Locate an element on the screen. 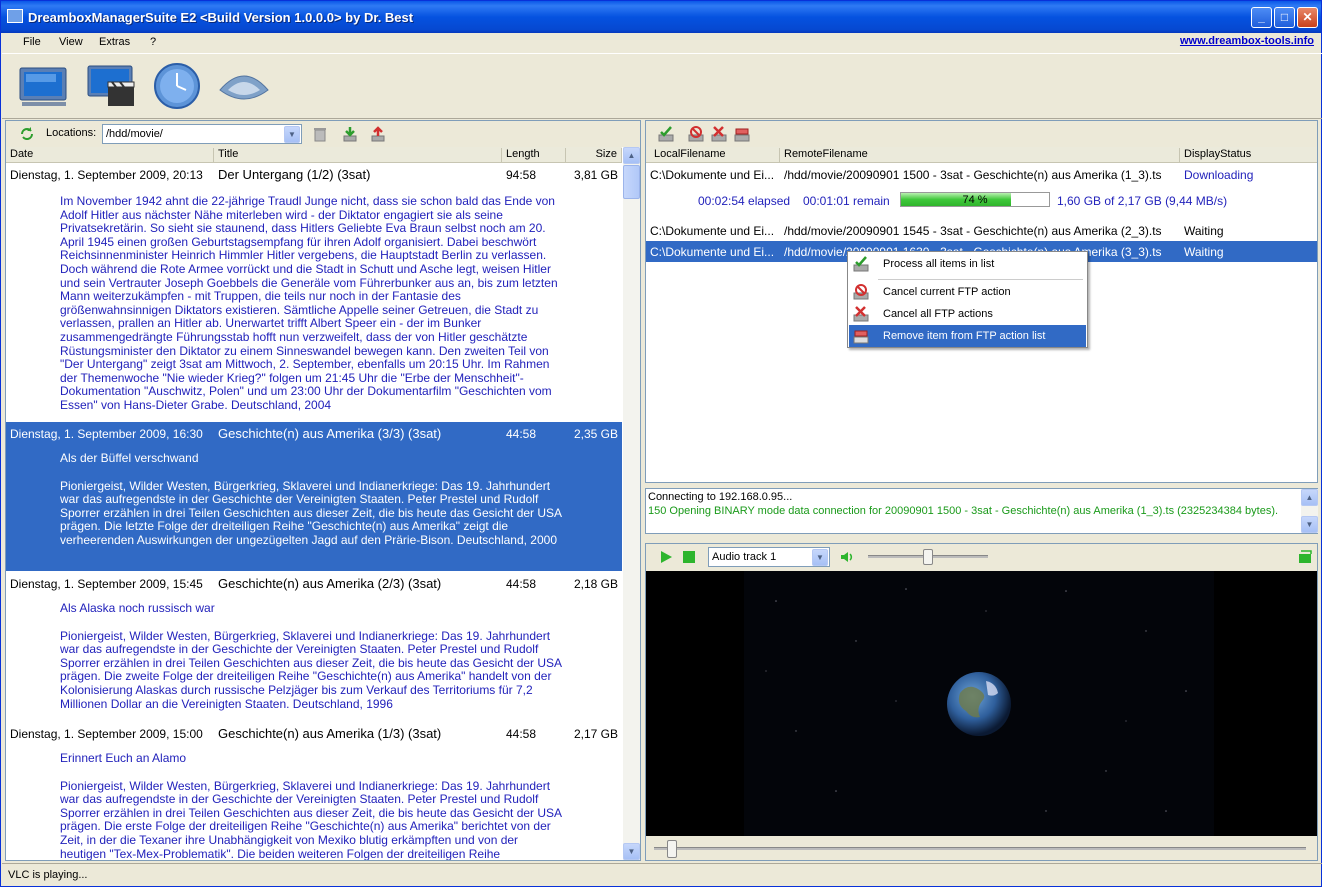 This screenshot has width=1322, height=887. column-size: Size is located at coordinates (594, 155).